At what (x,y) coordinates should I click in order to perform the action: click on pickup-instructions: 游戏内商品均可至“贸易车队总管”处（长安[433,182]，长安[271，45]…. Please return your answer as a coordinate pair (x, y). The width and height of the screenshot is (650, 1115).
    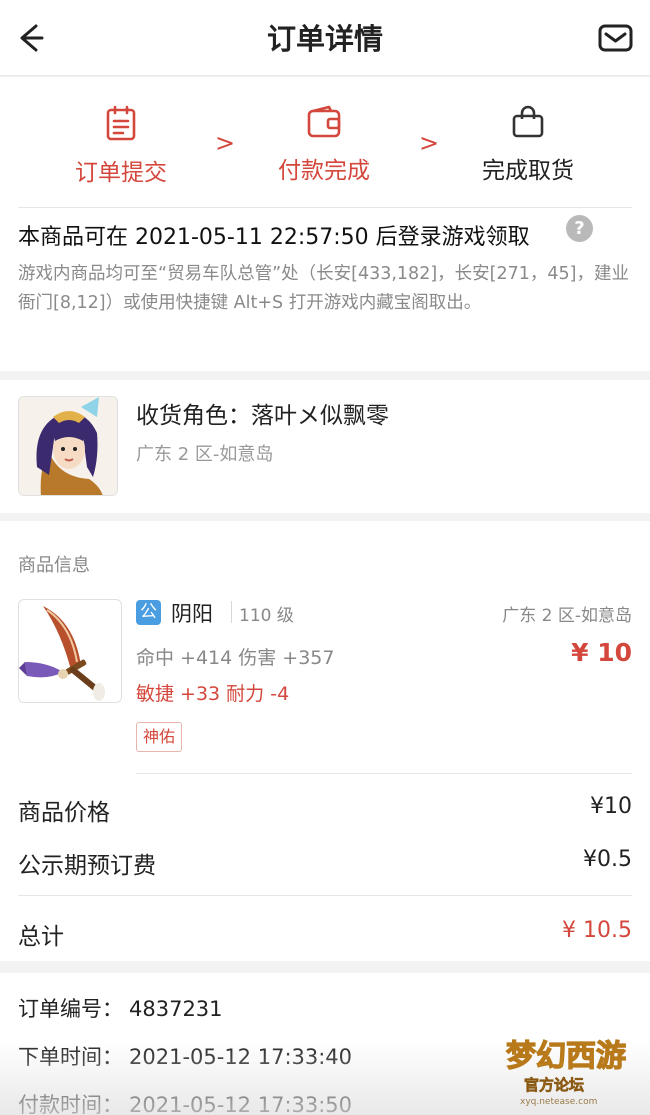
    Looking at the image, I should click on (323, 288).